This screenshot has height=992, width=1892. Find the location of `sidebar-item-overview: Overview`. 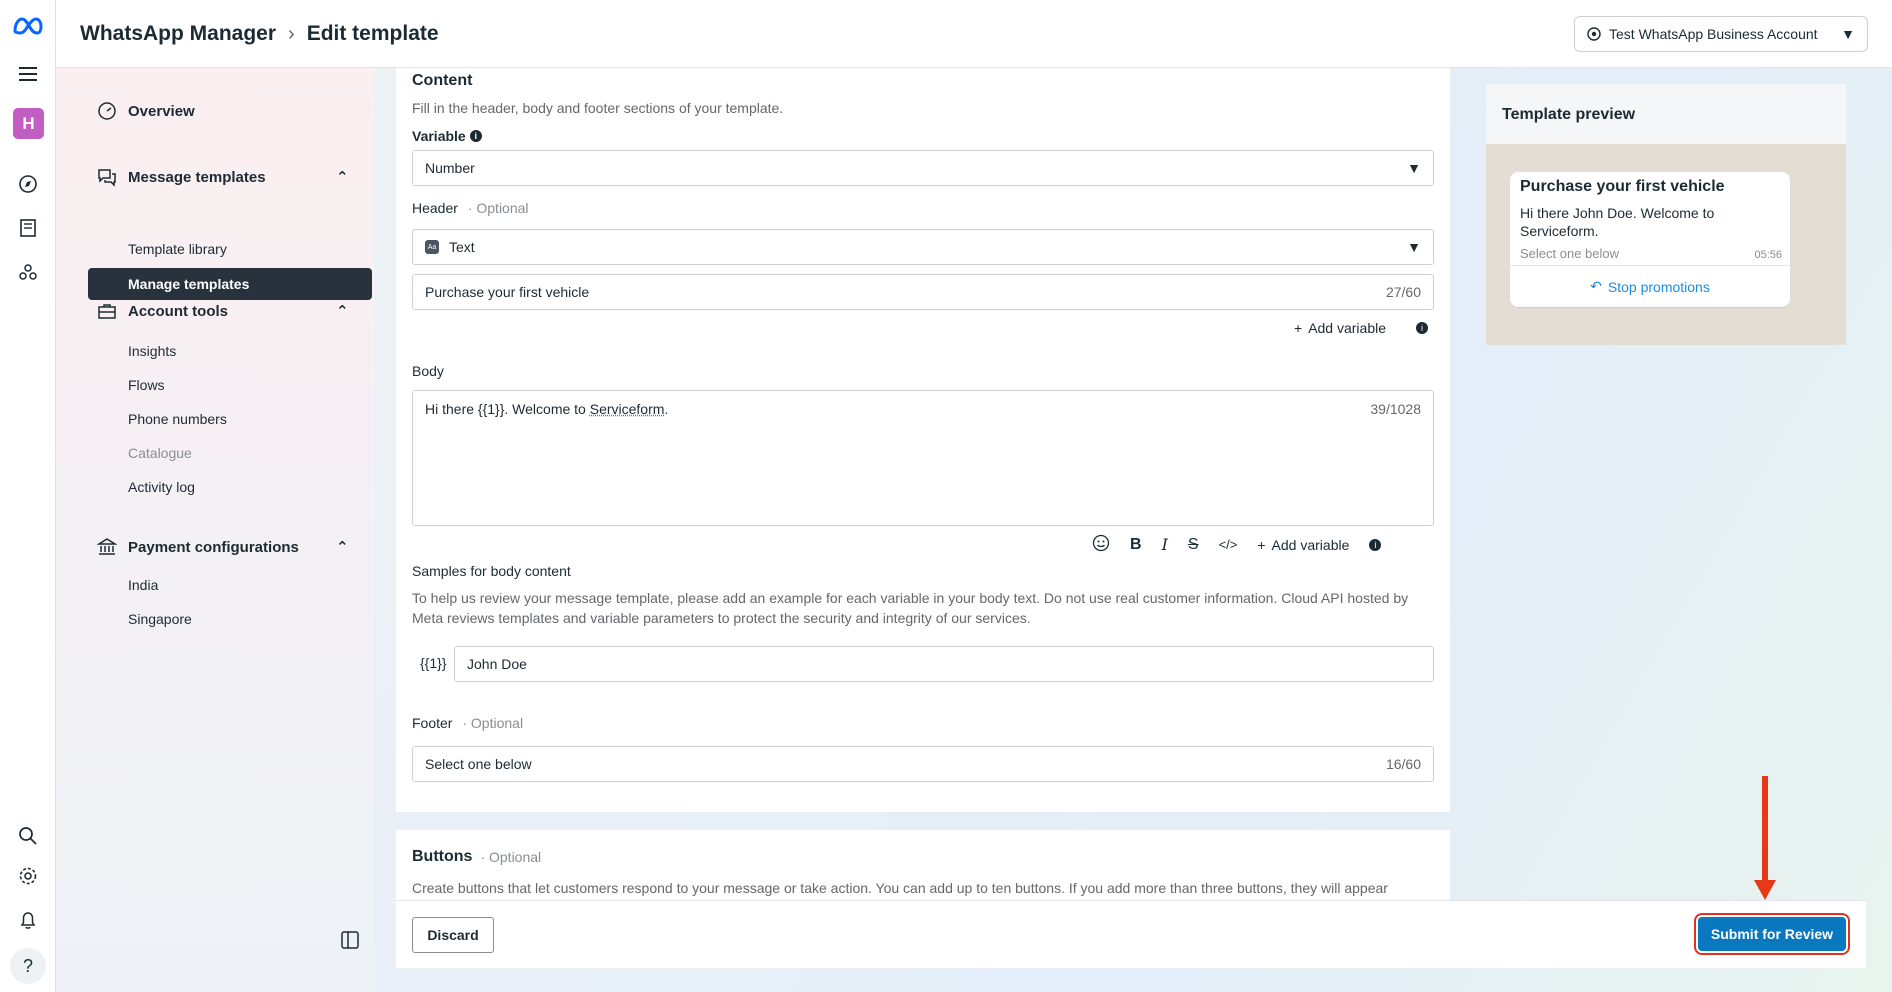

sidebar-item-overview: Overview is located at coordinates (145, 111).